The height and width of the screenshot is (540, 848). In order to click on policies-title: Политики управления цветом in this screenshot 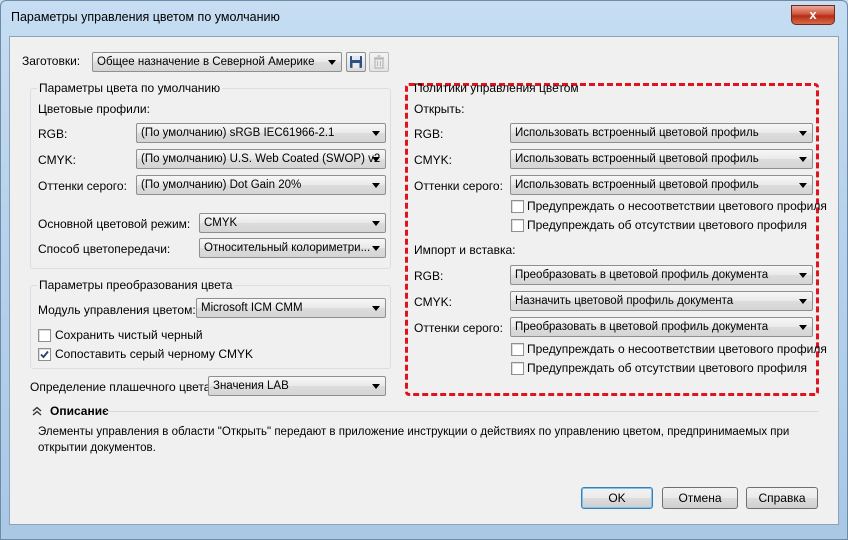, I will do `click(496, 88)`.